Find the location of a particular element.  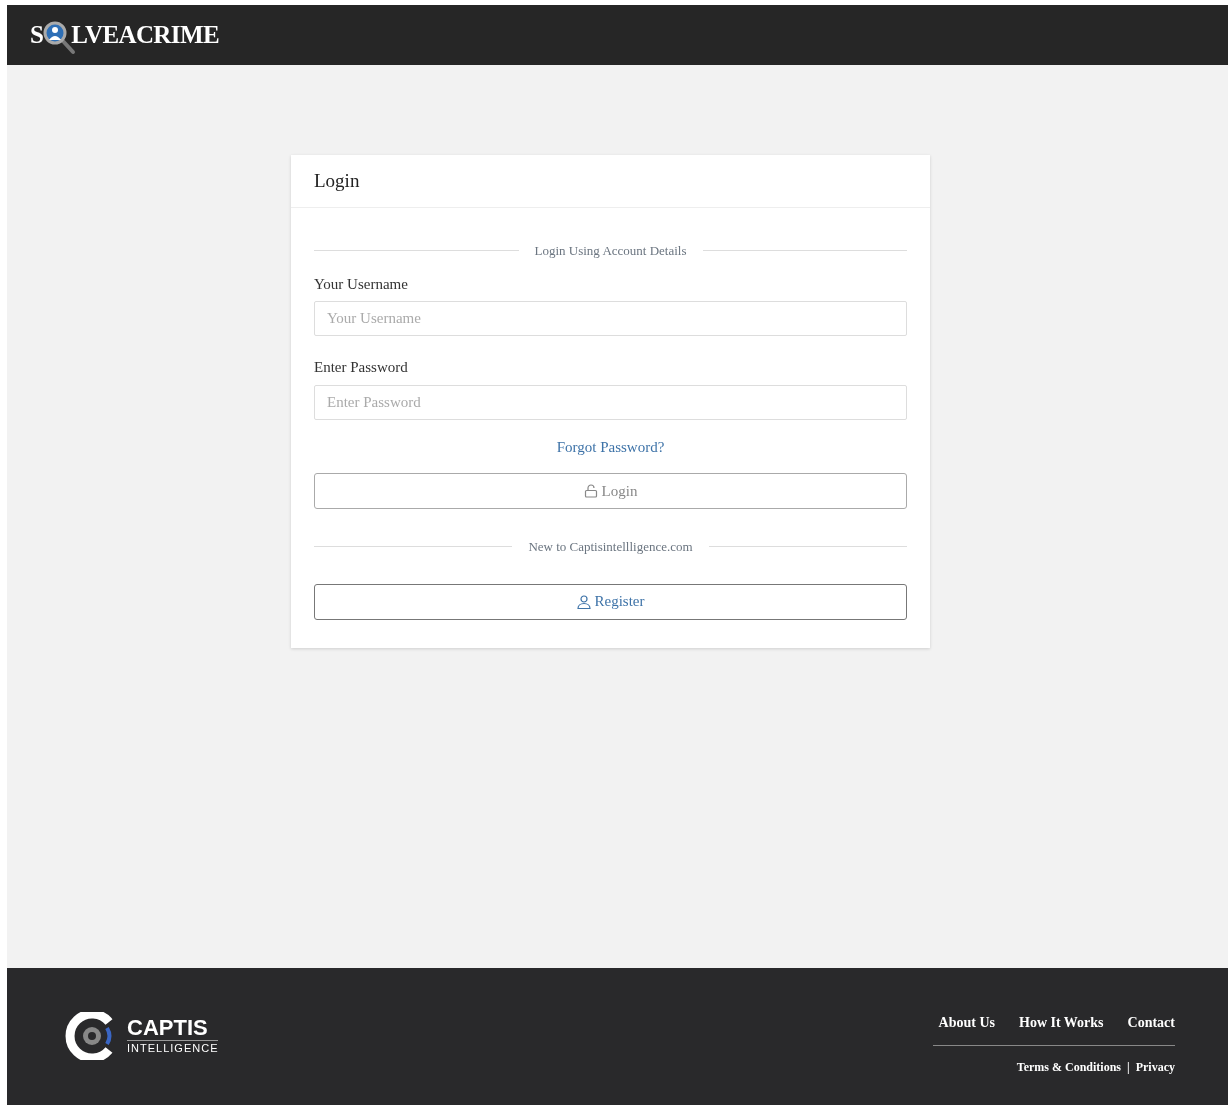

login-button: Login is located at coordinates (610, 491).